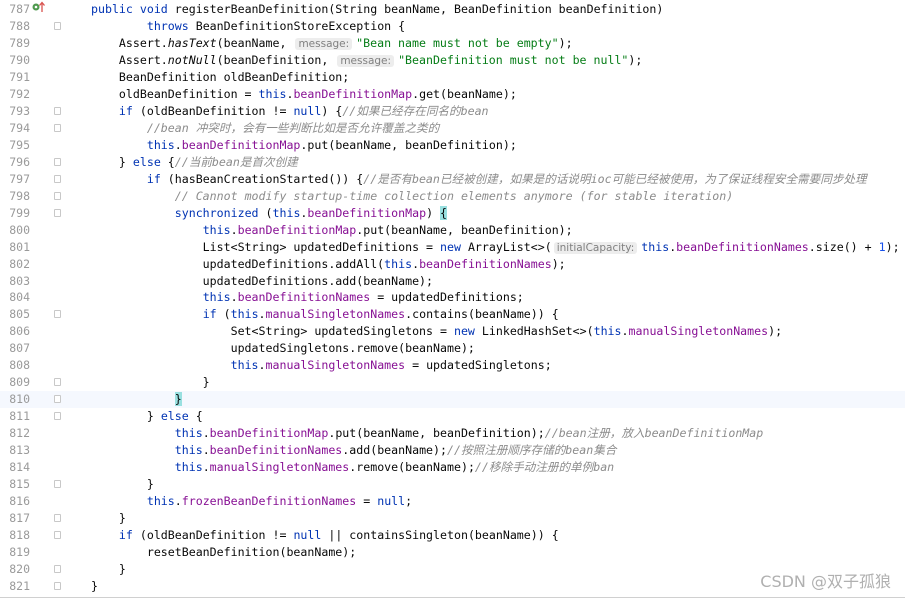 This screenshot has width=905, height=600. What do you see at coordinates (15, 450) in the screenshot?
I see `line-number: 813` at bounding box center [15, 450].